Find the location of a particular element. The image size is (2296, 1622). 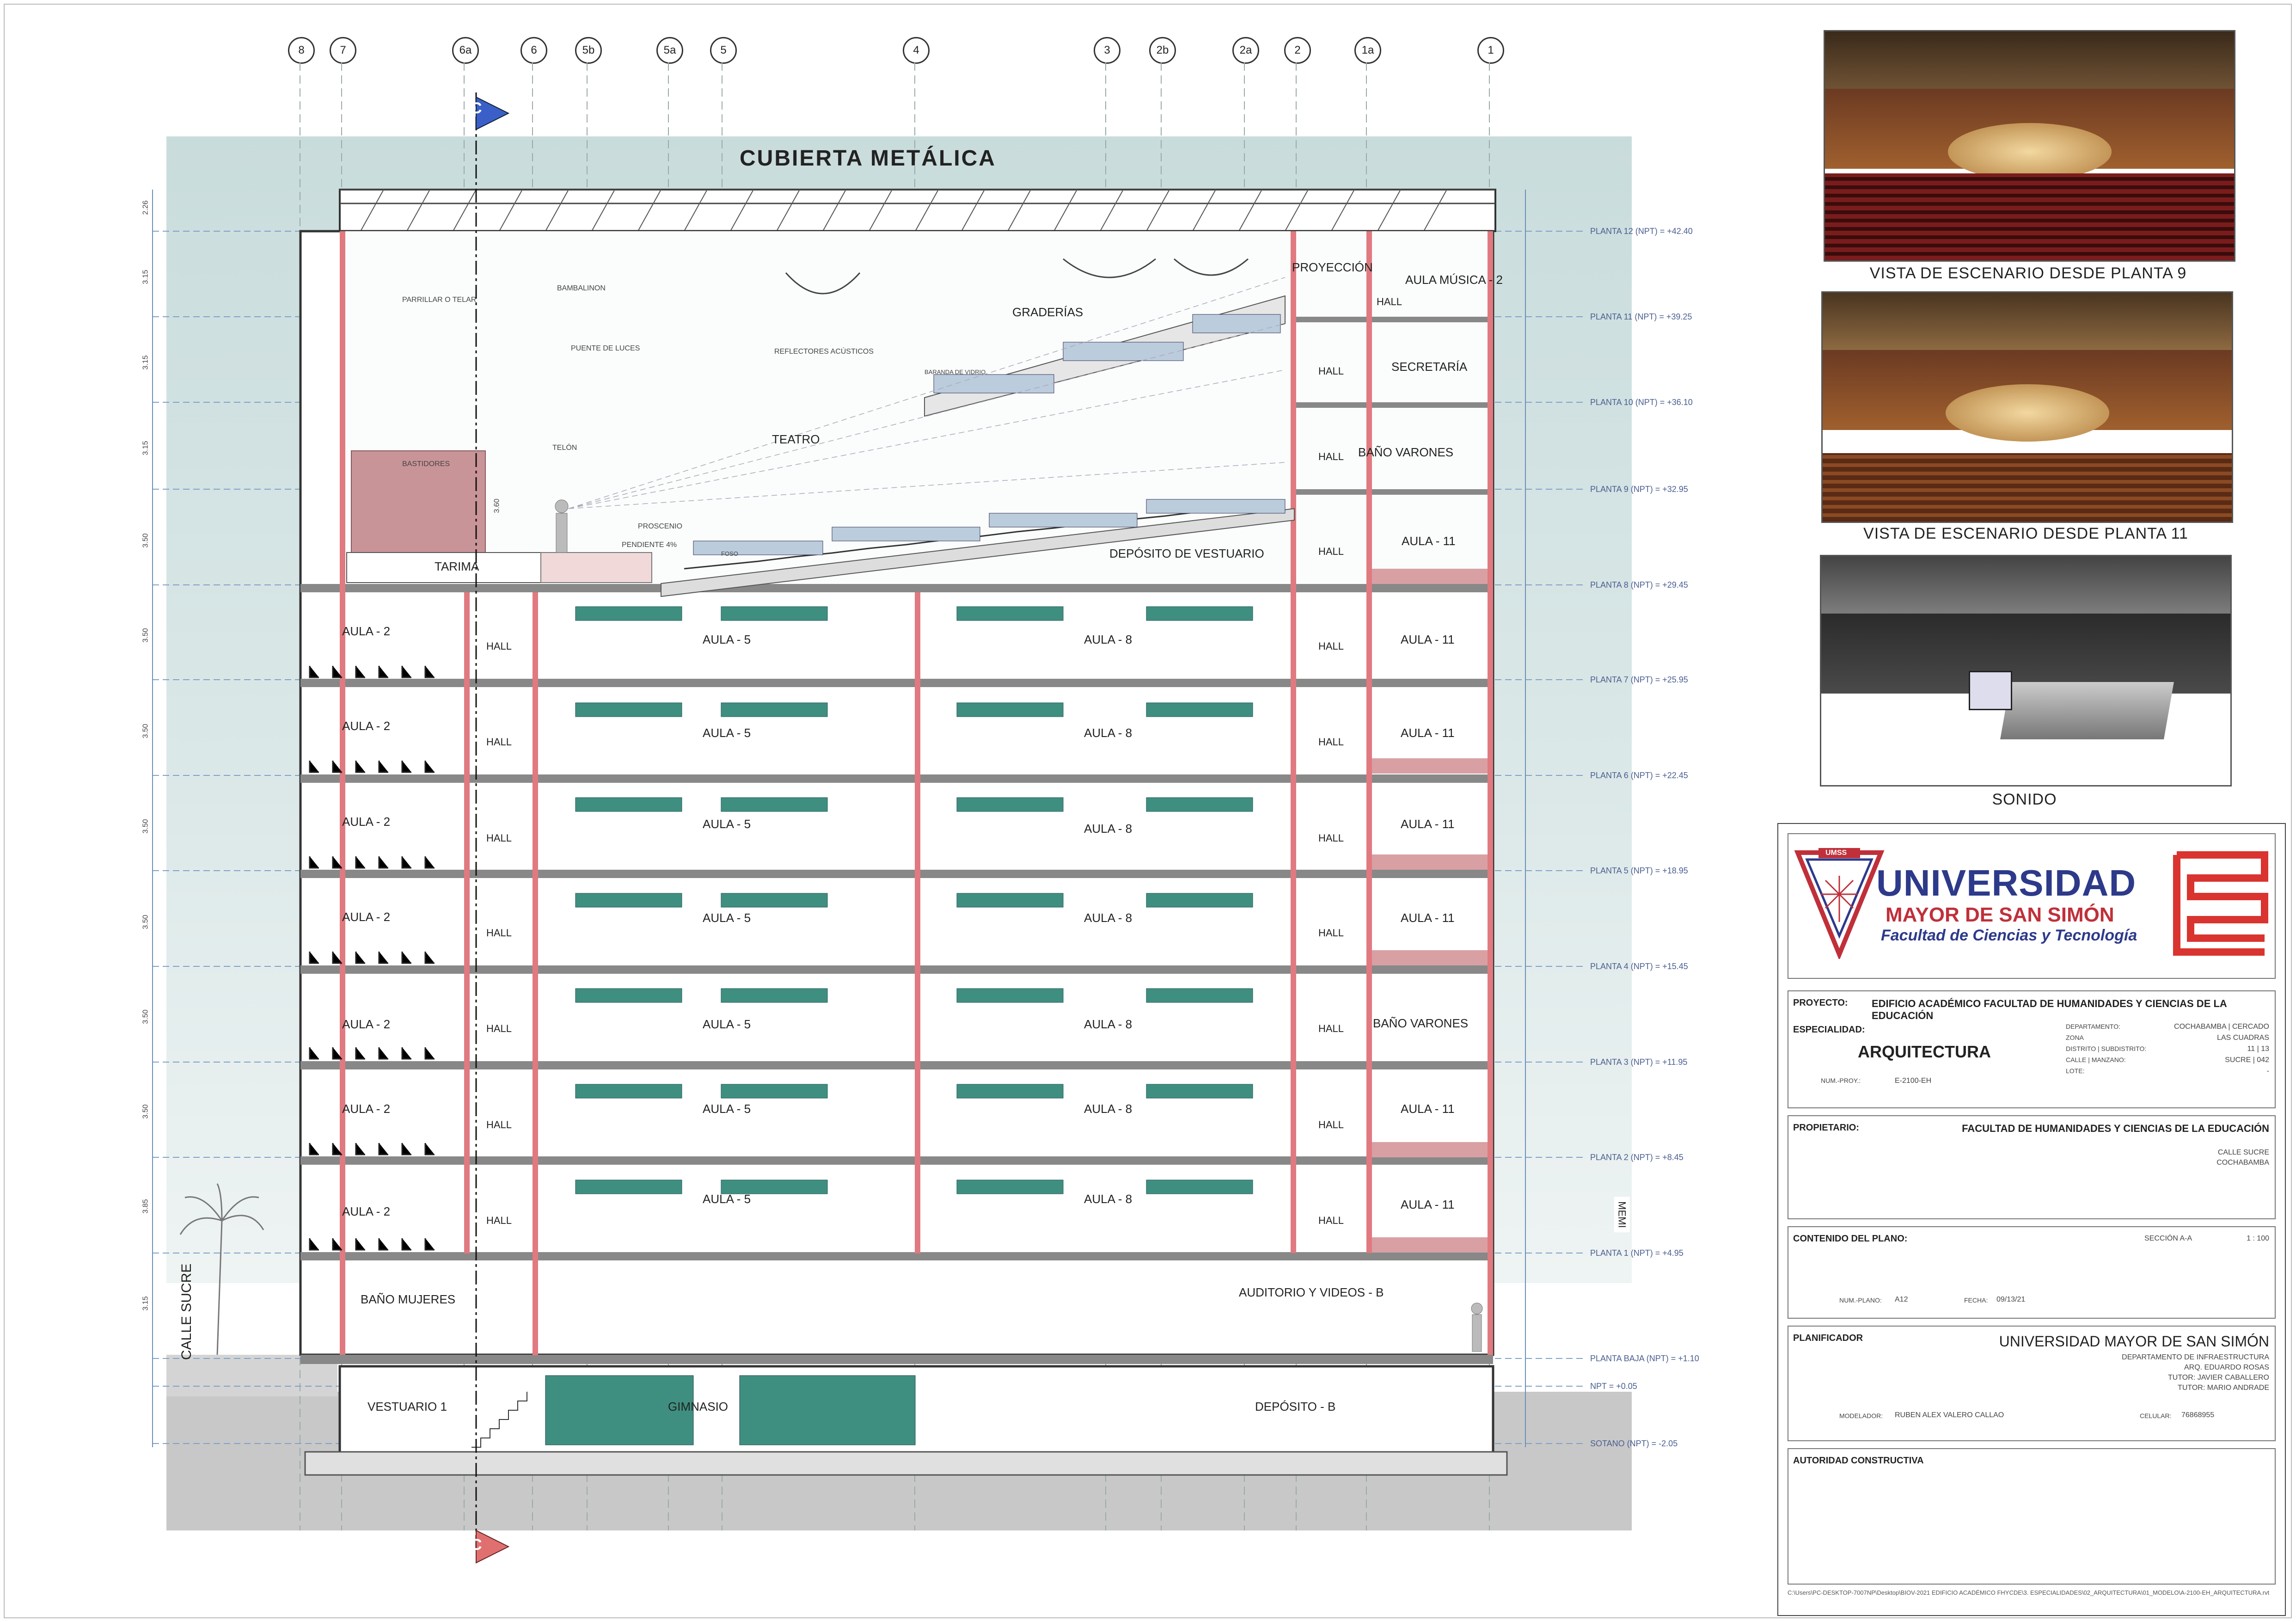

propietario-address-2: COCHABAMBA is located at coordinates (2242, 1163).